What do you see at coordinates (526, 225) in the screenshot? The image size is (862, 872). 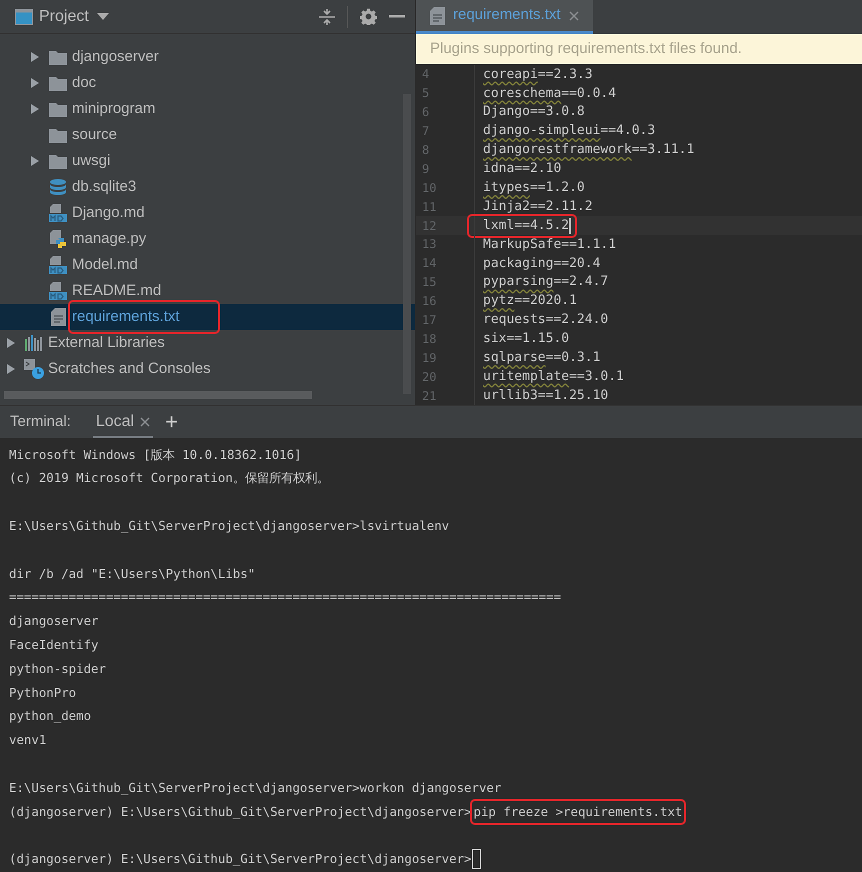 I see `code-text: lxml==4.5.2` at bounding box center [526, 225].